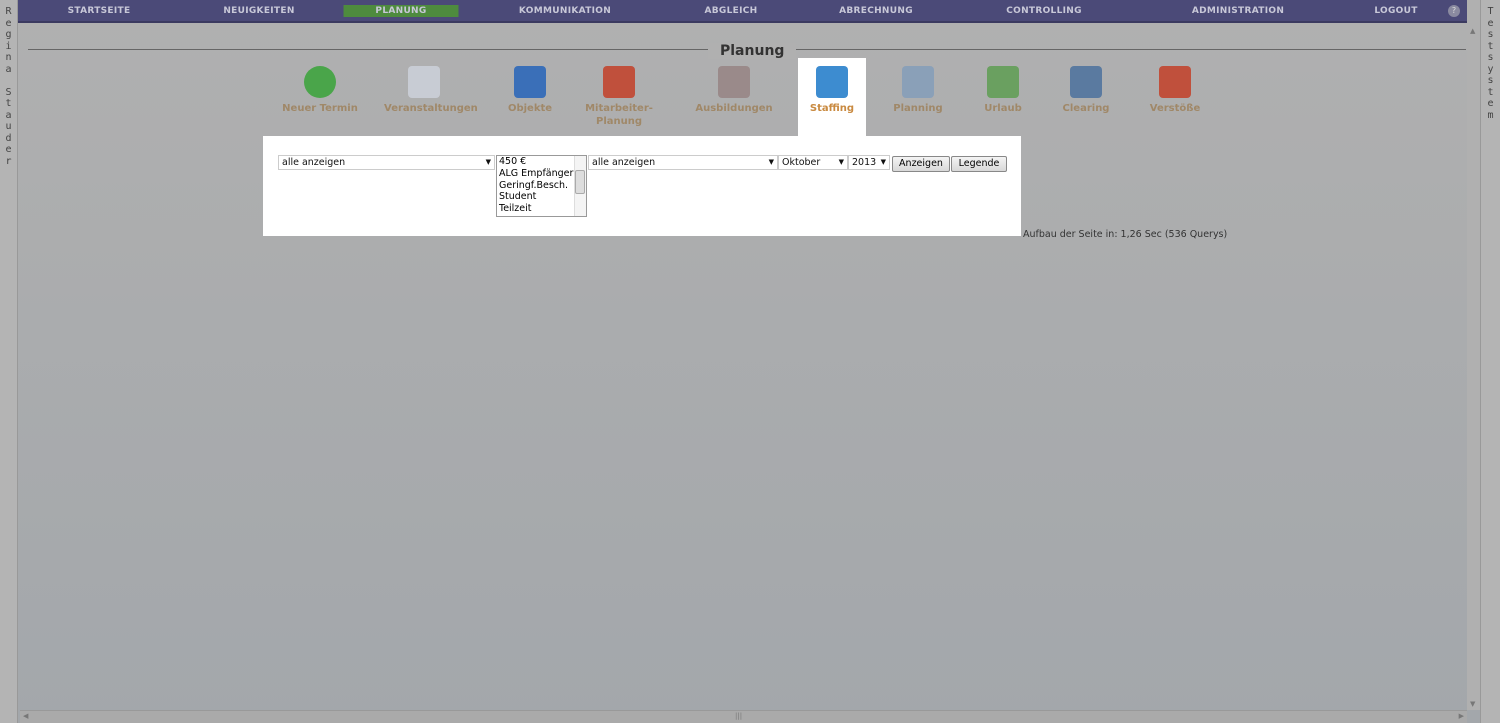  I want to click on strip-letter: R, so click(8, 11).